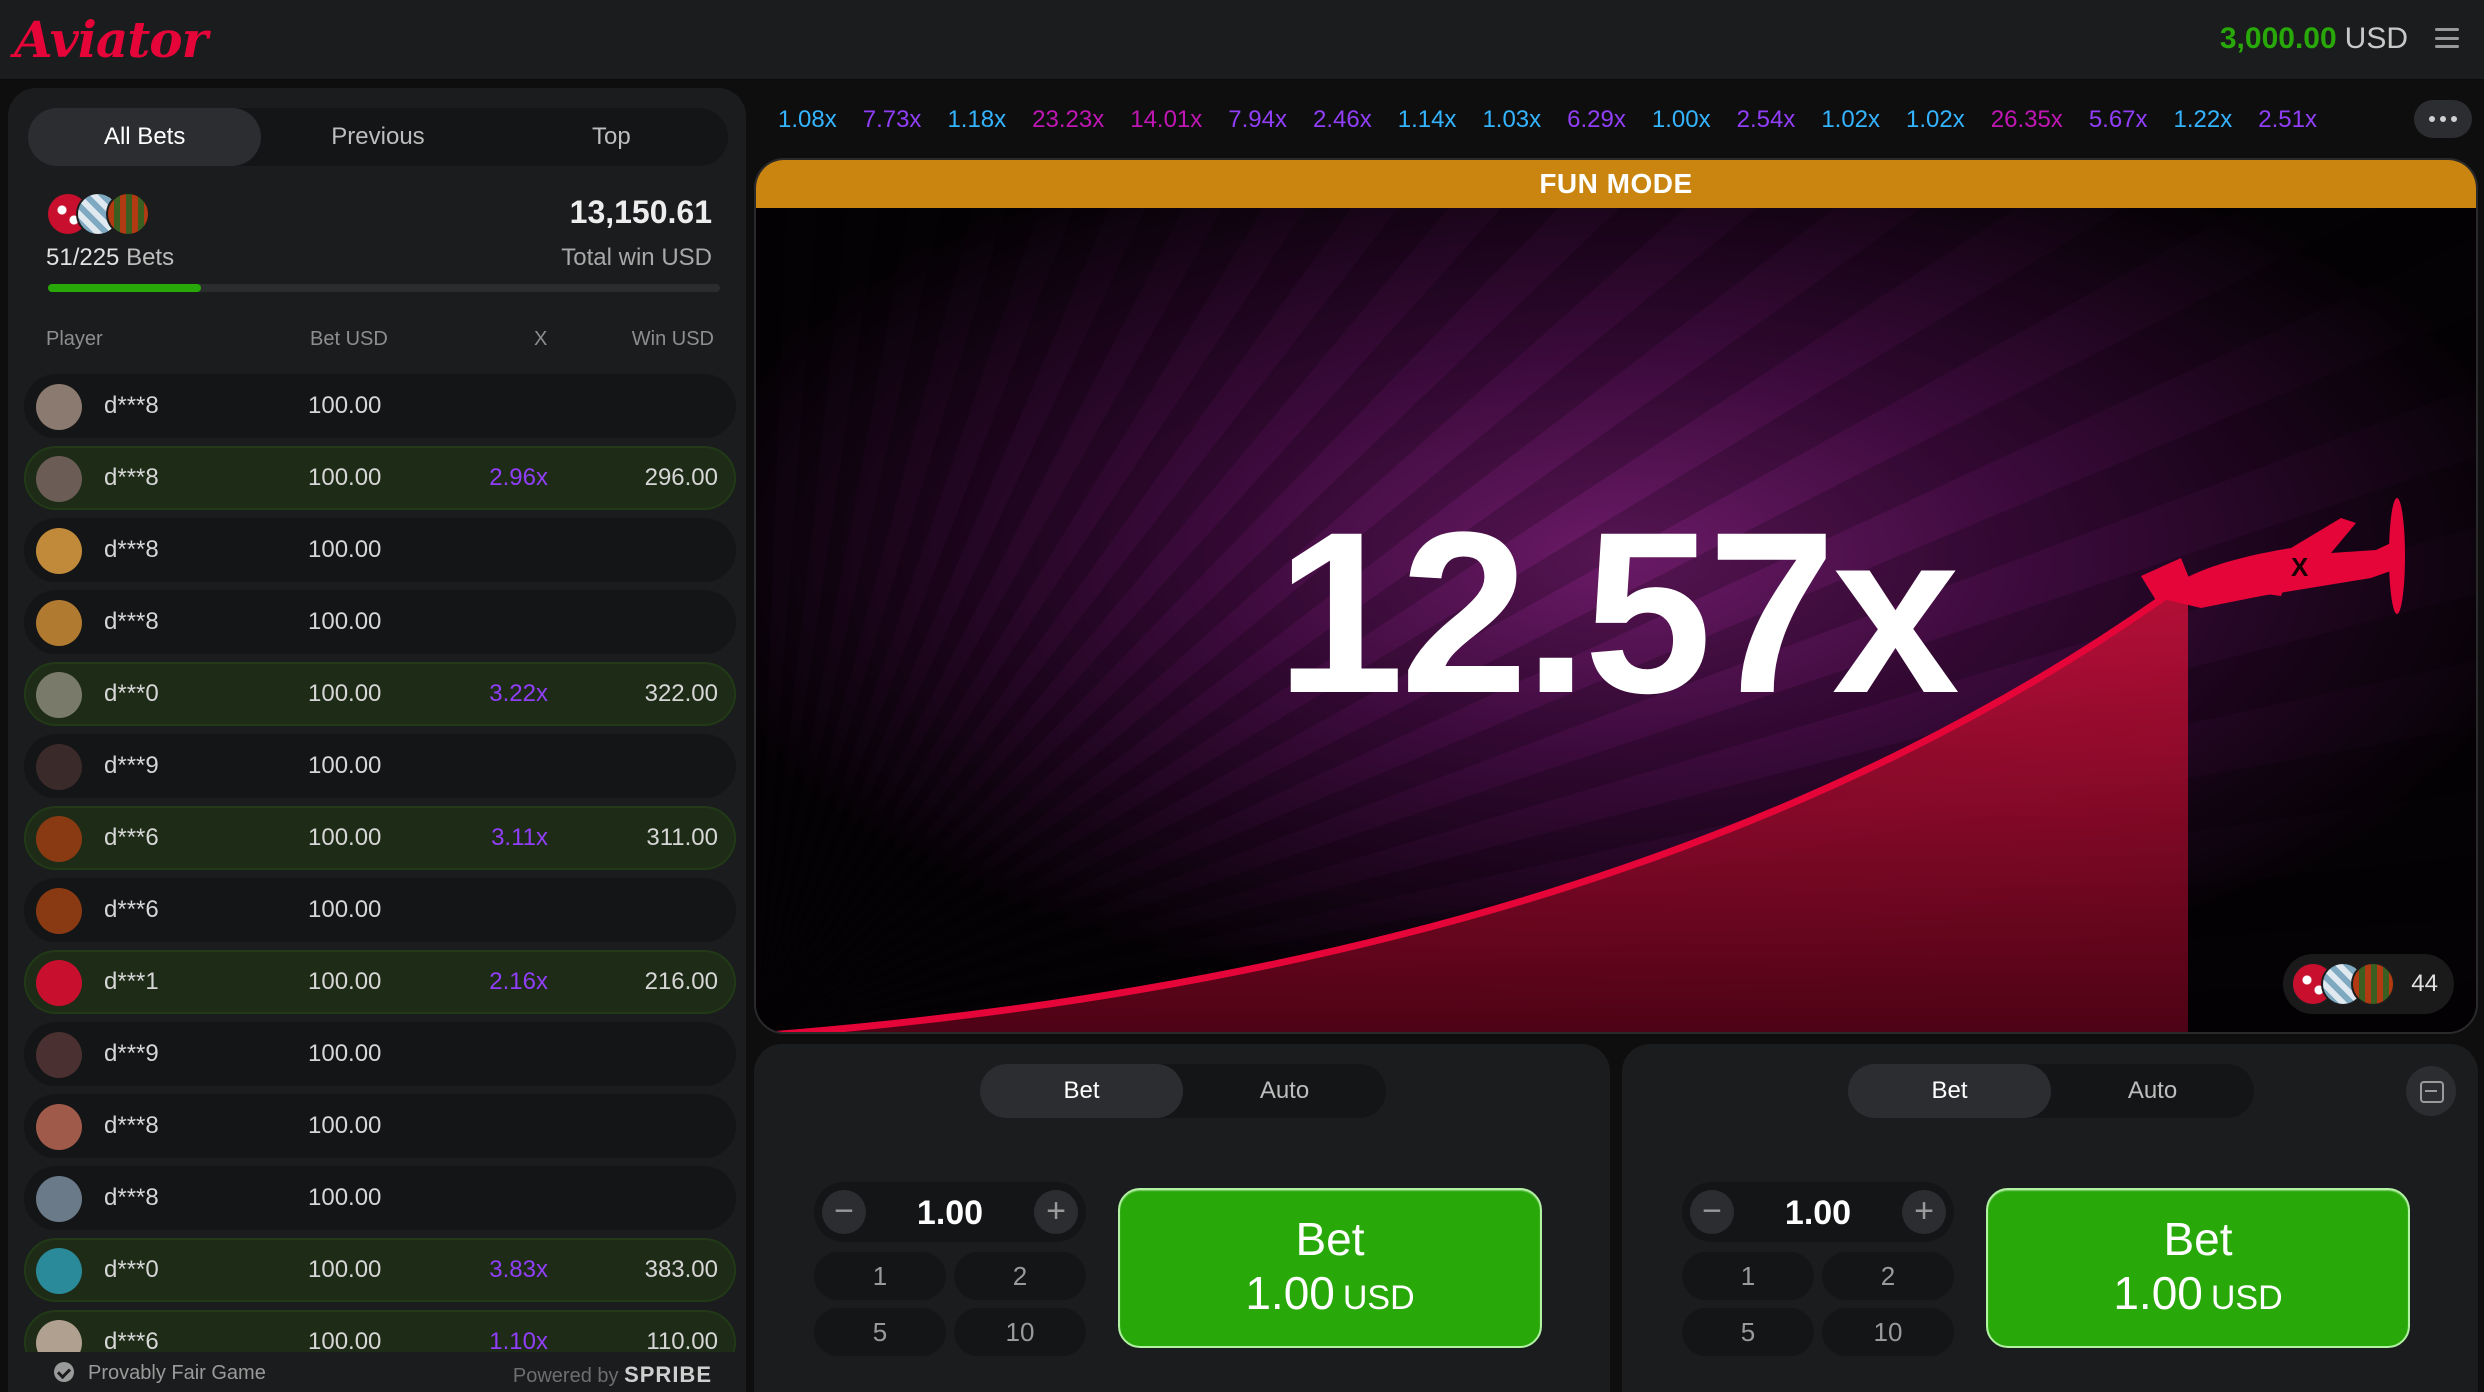 Image resolution: width=2484 pixels, height=1392 pixels. I want to click on history-multiplier: 2.51x, so click(2287, 120).